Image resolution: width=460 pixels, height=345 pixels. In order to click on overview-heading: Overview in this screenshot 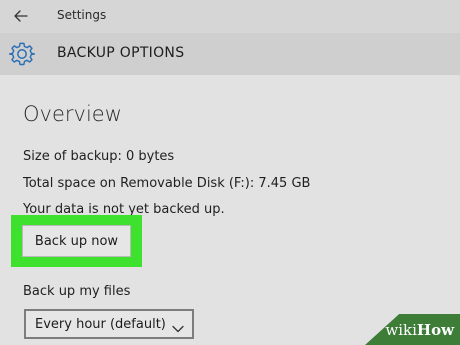, I will do `click(72, 114)`.